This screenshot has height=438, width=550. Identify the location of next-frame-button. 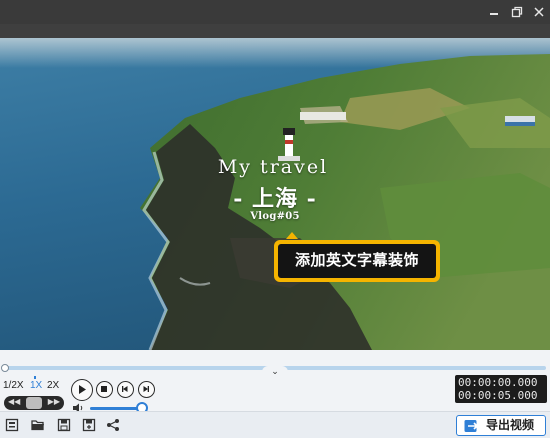
(146, 389).